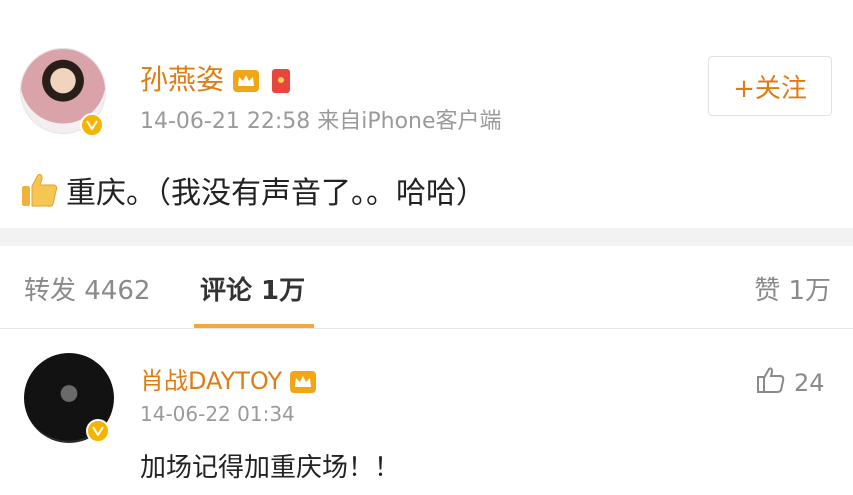 This screenshot has height=495, width=853. What do you see at coordinates (225, 121) in the screenshot?
I see `post-time: 14-06-21 22:58` at bounding box center [225, 121].